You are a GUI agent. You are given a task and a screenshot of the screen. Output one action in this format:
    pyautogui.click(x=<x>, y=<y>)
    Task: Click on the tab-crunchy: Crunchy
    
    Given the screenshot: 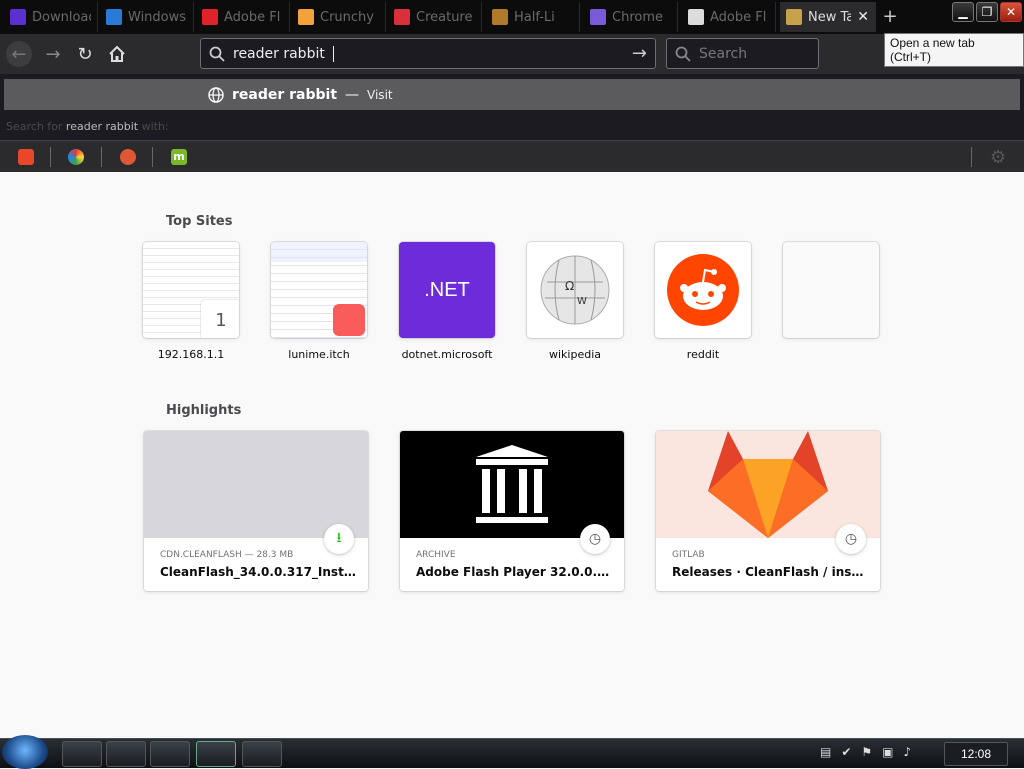 What is the action you would take?
    pyautogui.click(x=339, y=17)
    